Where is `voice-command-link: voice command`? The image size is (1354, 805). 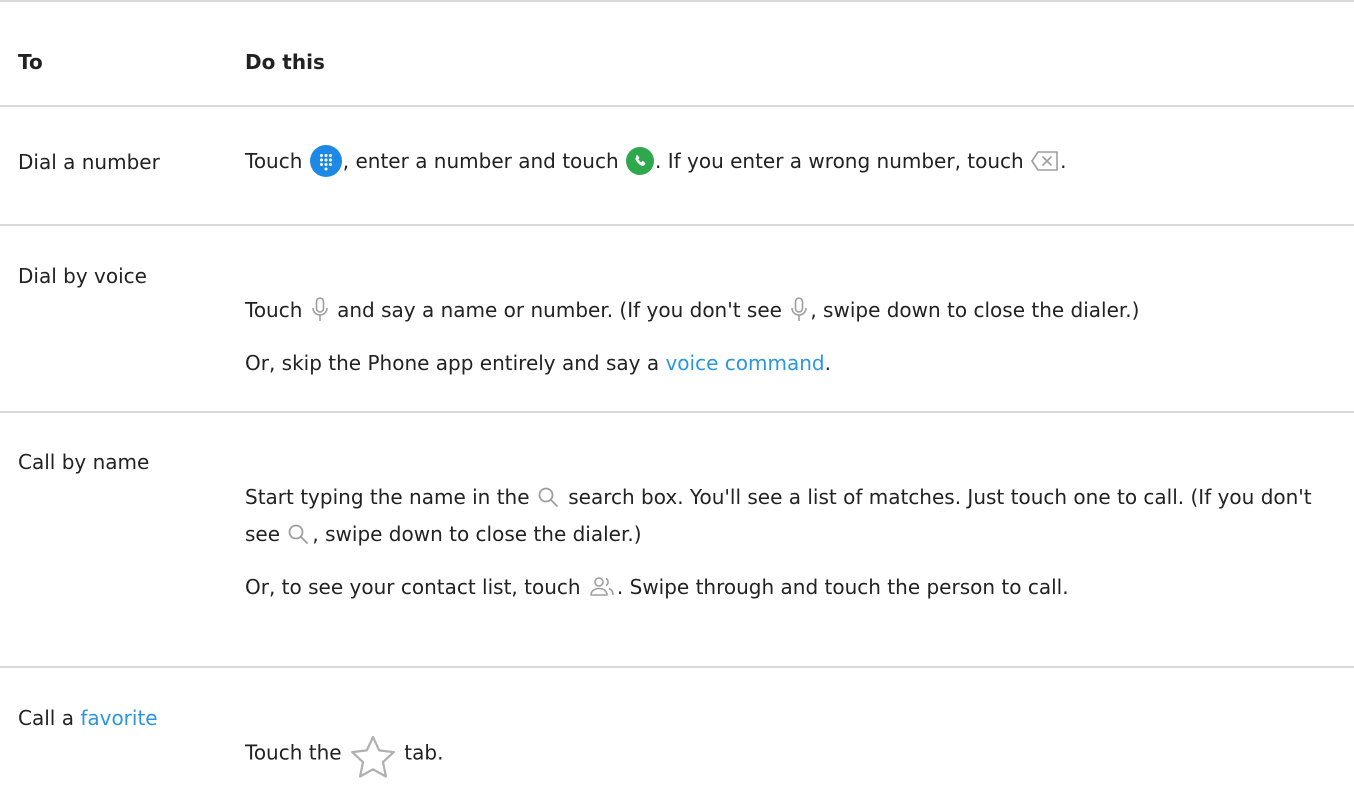 voice-command-link: voice command is located at coordinates (744, 363).